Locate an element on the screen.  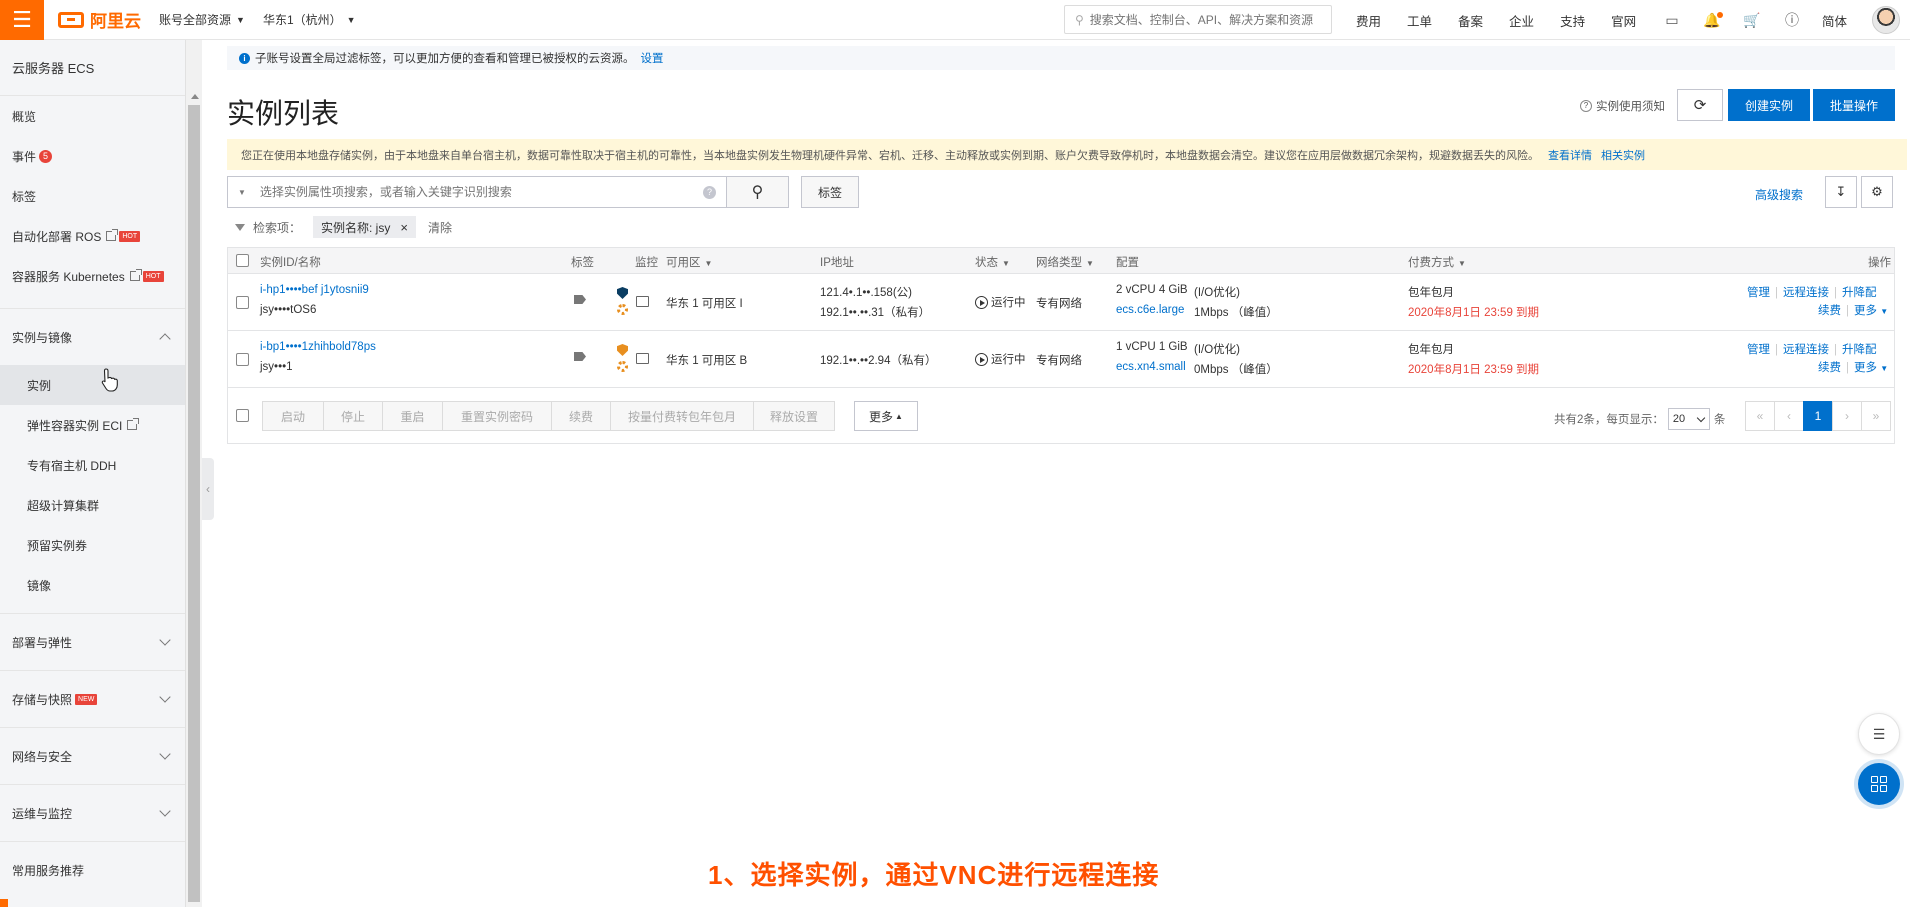
sidebar-group-storage: 存储与快照NEW is located at coordinates (92, 698).